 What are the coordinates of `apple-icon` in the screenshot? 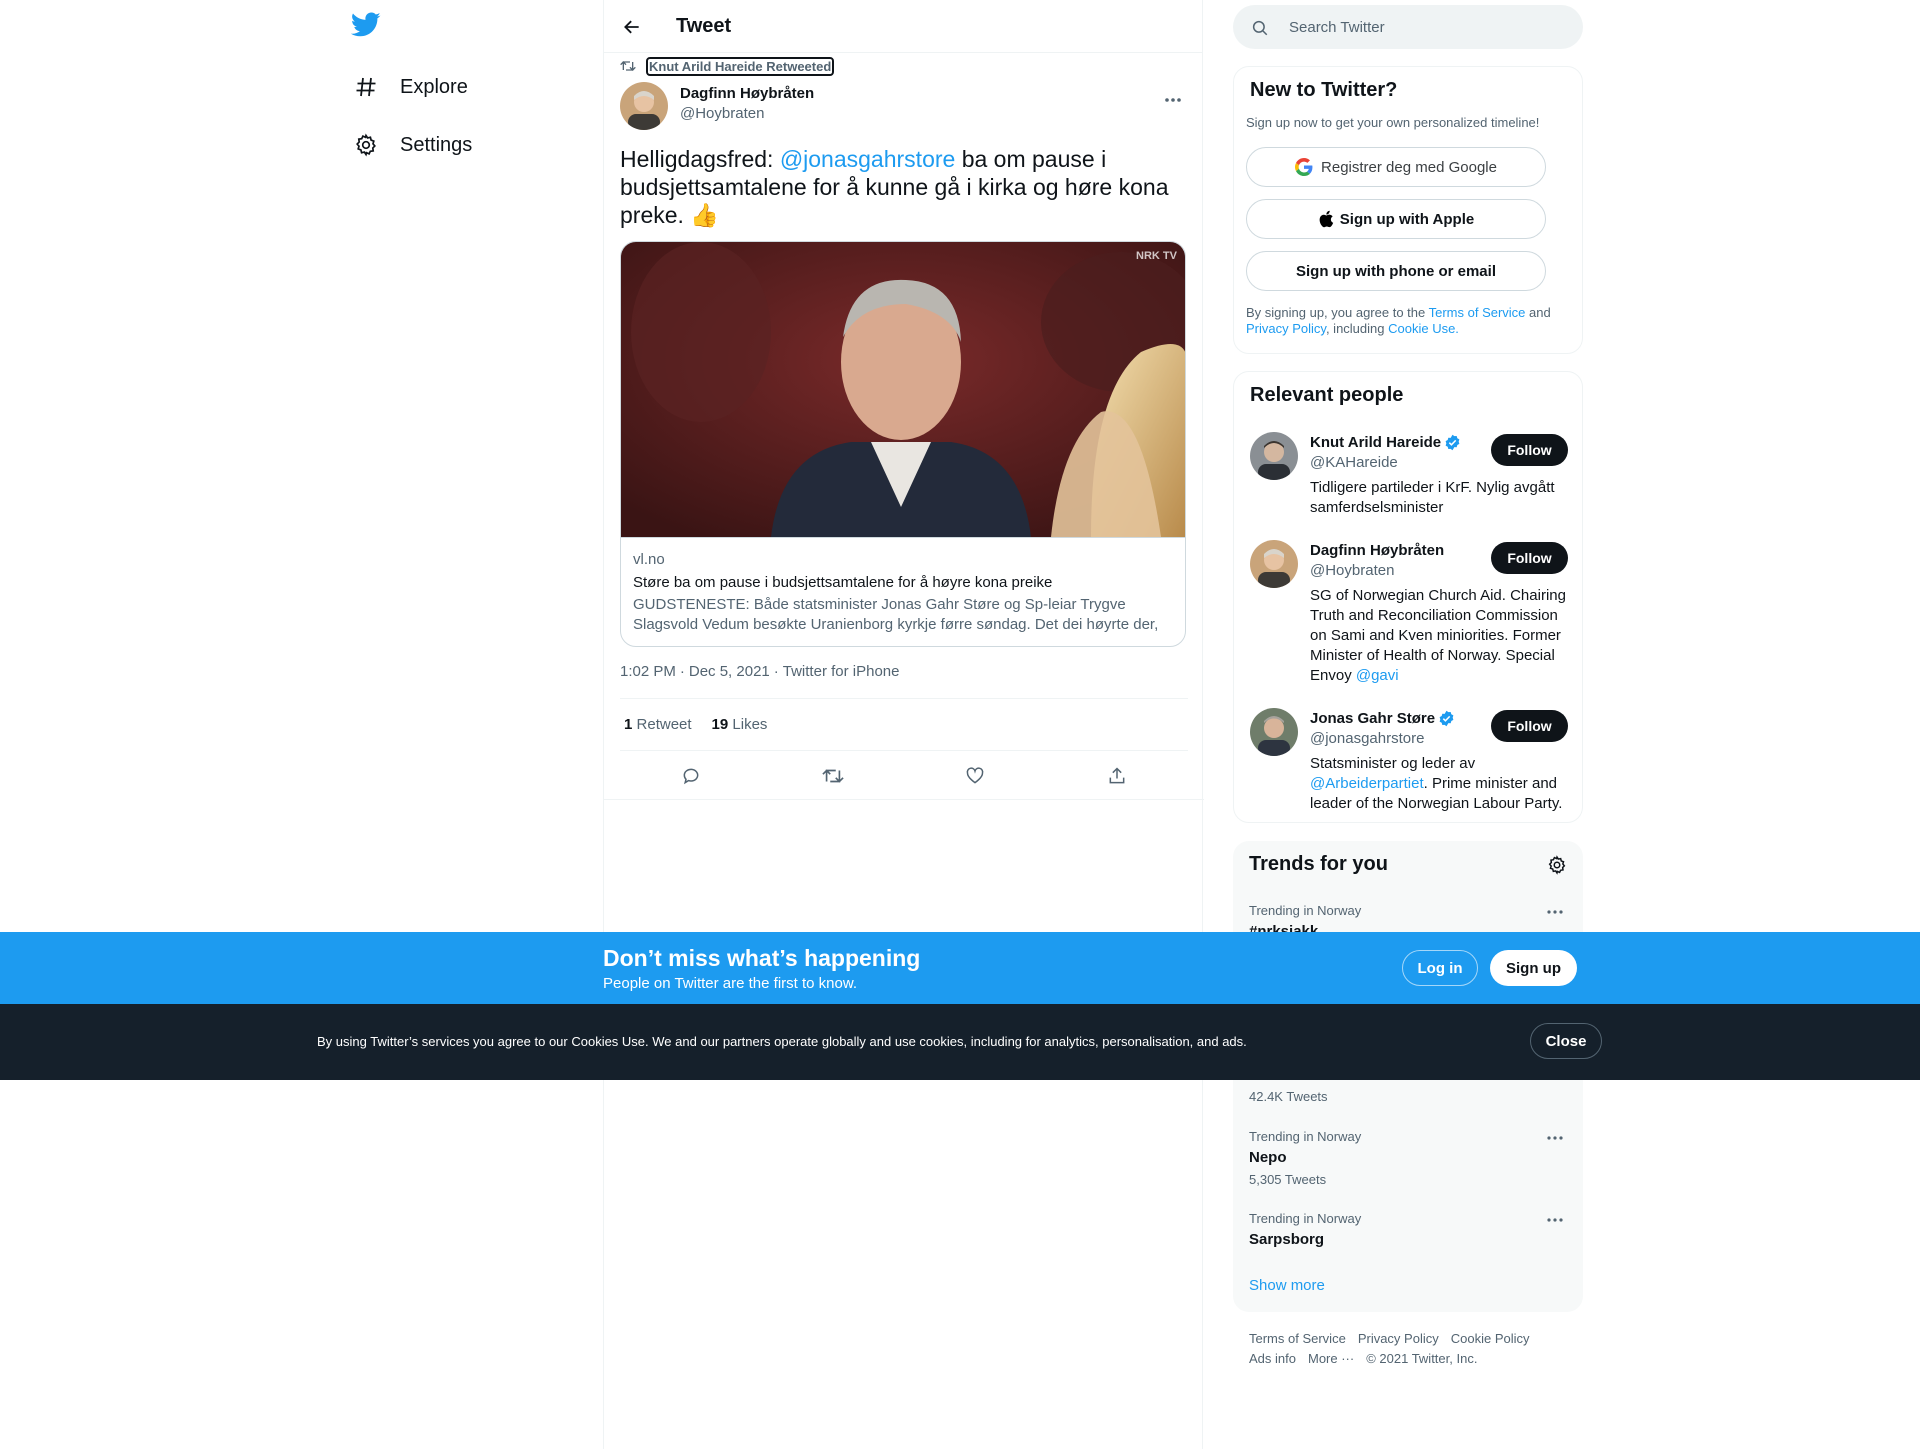 It's located at (1326, 219).